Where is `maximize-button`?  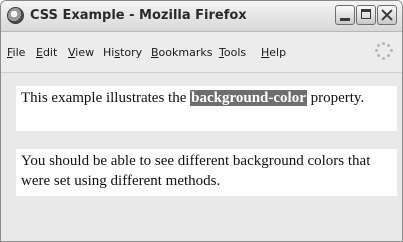
maximize-button is located at coordinates (366, 15).